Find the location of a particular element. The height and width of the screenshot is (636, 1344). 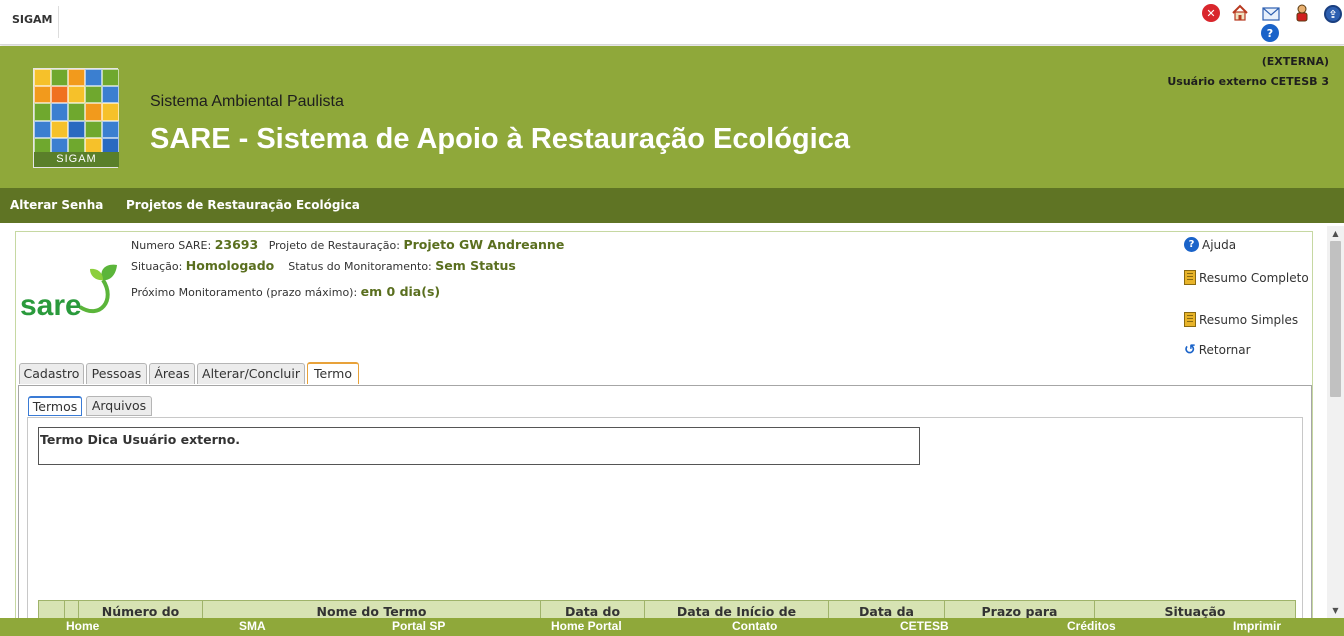

status-label: Status do Monitoramento: is located at coordinates (360, 266).